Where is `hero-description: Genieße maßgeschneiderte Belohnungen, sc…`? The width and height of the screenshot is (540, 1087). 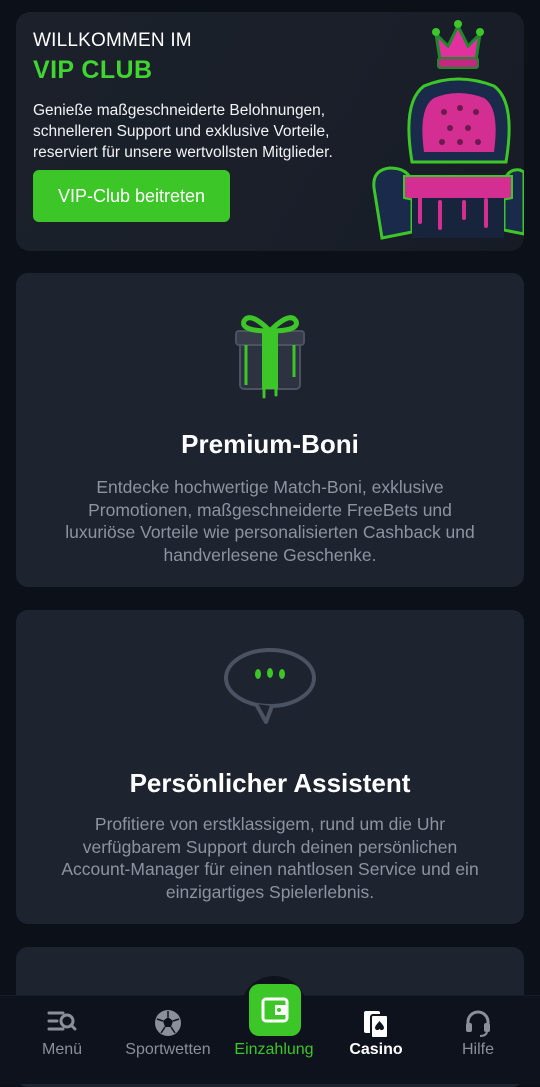
hero-description: Genieße maßgeschneiderte Belohnungen, sc… is located at coordinates (183, 131).